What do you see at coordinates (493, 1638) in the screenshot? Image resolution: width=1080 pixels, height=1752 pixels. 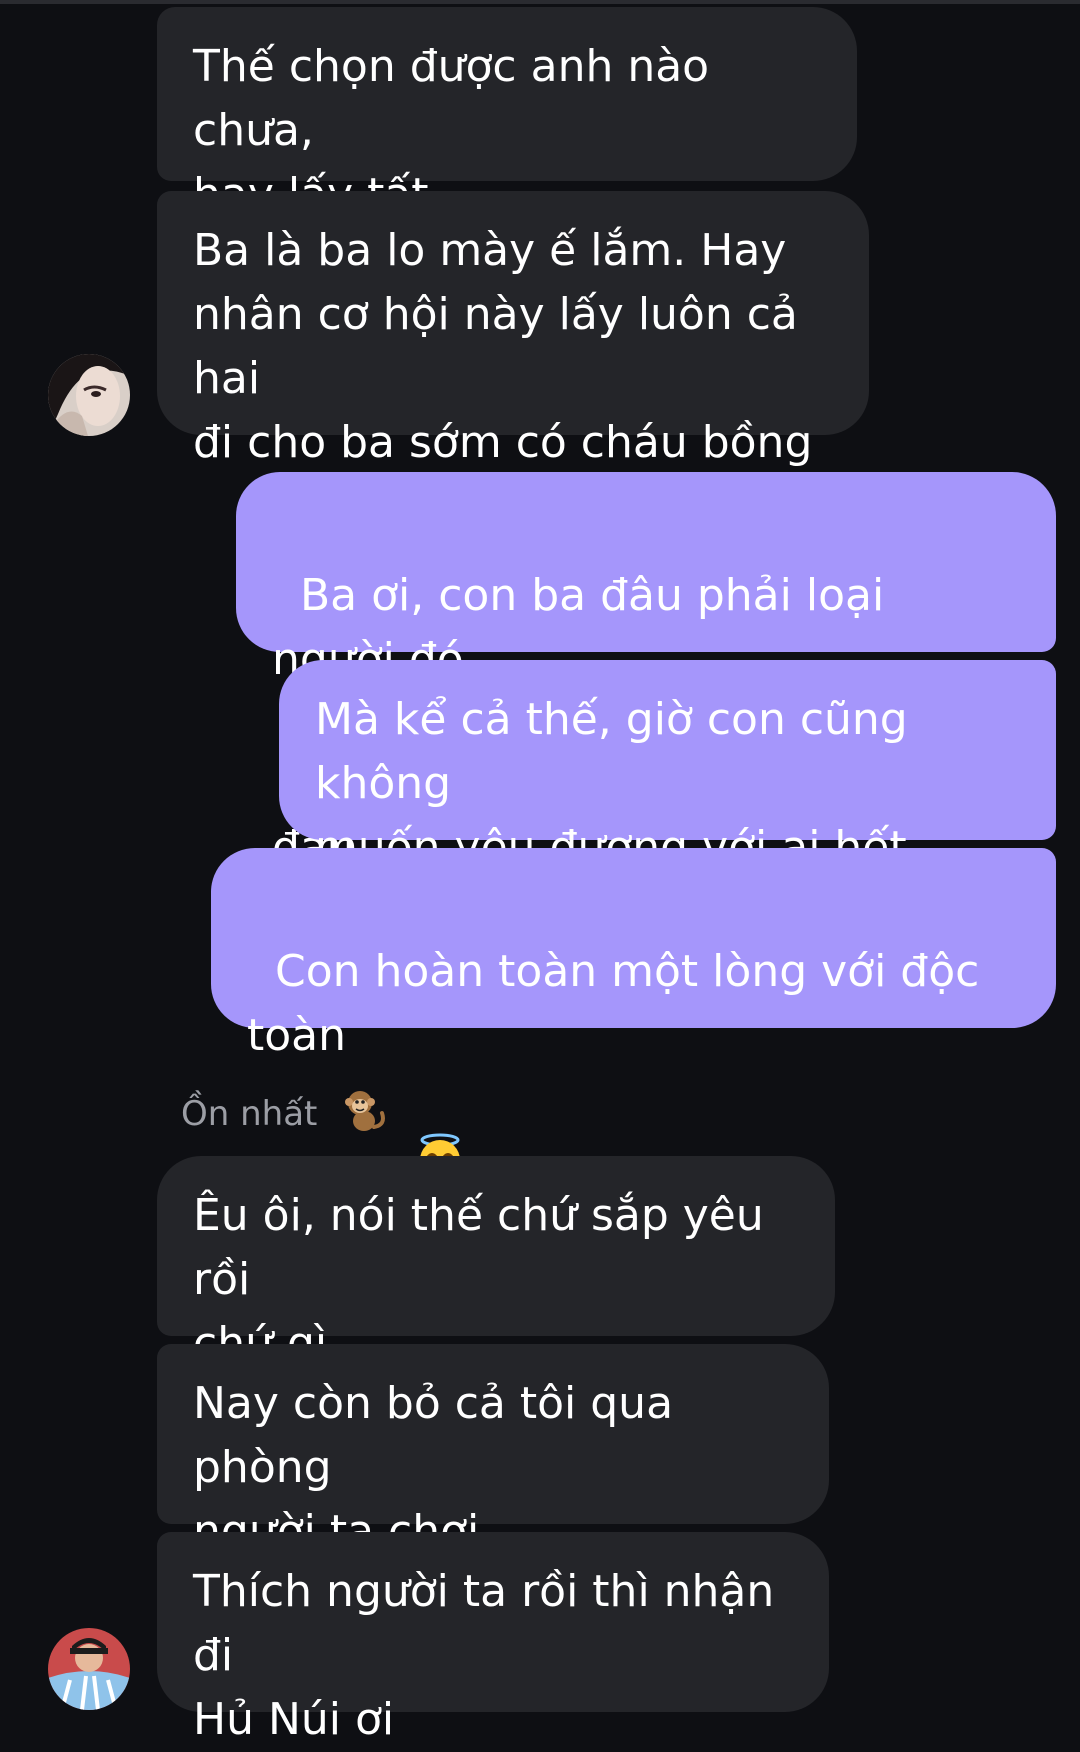 I see `message-bubble-incoming: Thích người ta rồi thì nhận đi Hủ Núi ơi` at bounding box center [493, 1638].